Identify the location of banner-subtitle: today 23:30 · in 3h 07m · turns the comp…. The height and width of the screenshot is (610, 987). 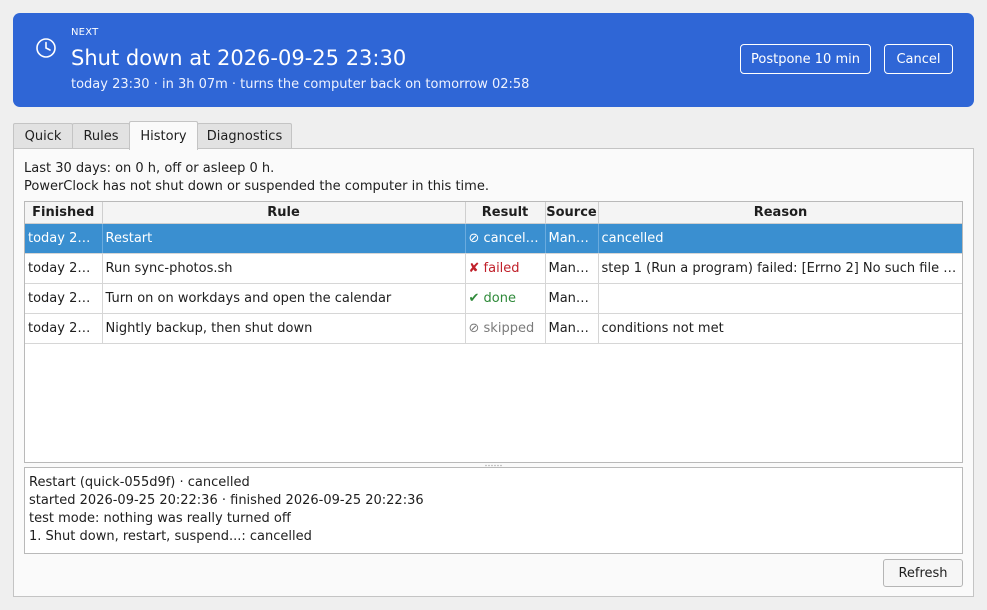
(300, 84).